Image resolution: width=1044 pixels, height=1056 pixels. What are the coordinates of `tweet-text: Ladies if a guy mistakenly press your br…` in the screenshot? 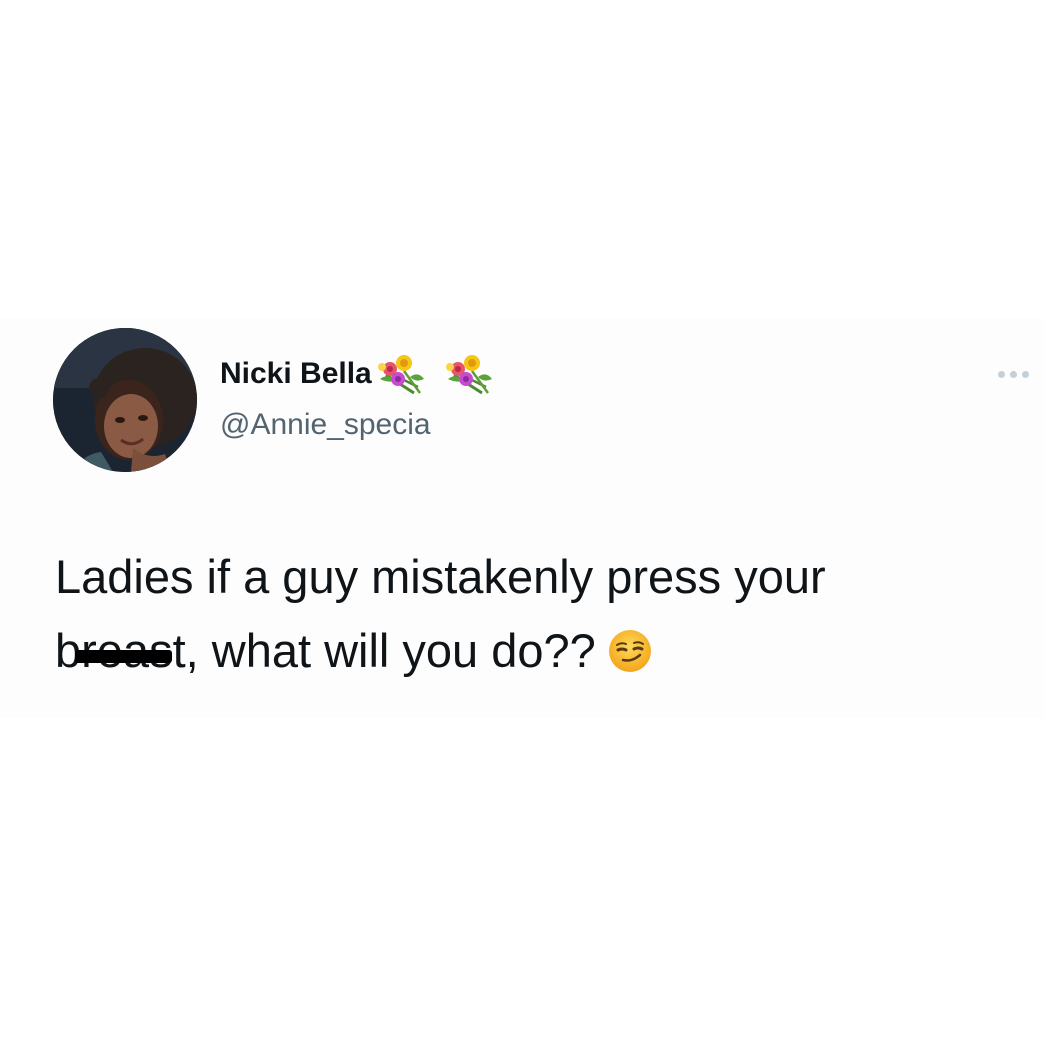 It's located at (540, 614).